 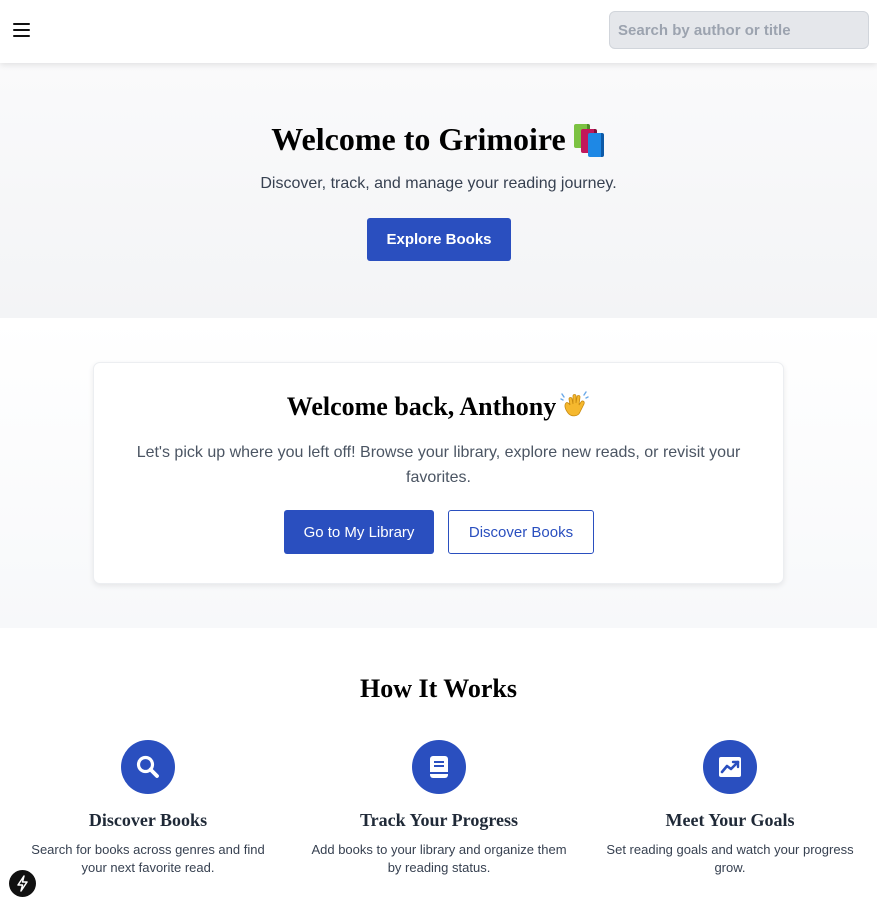 I want to click on search-icon, so click(x=147, y=766).